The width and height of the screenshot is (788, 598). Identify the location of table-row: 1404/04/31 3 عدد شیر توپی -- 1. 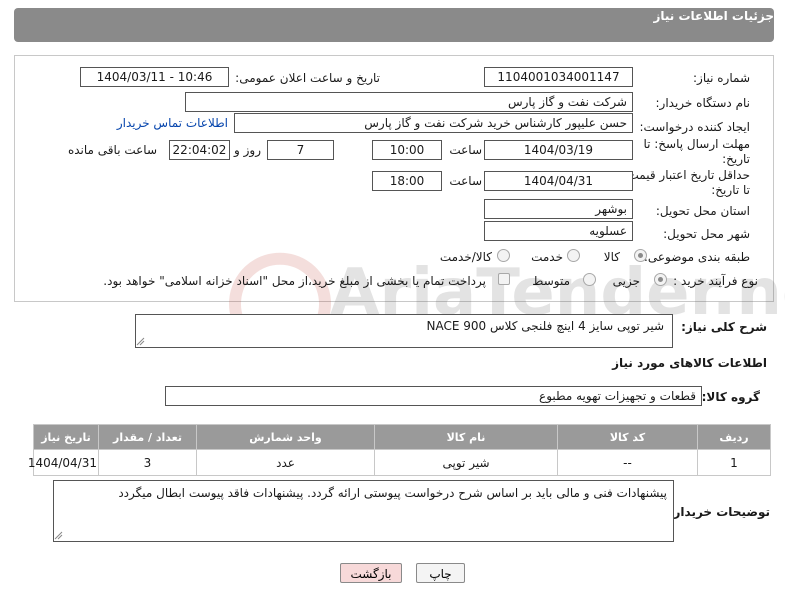
(399, 462).